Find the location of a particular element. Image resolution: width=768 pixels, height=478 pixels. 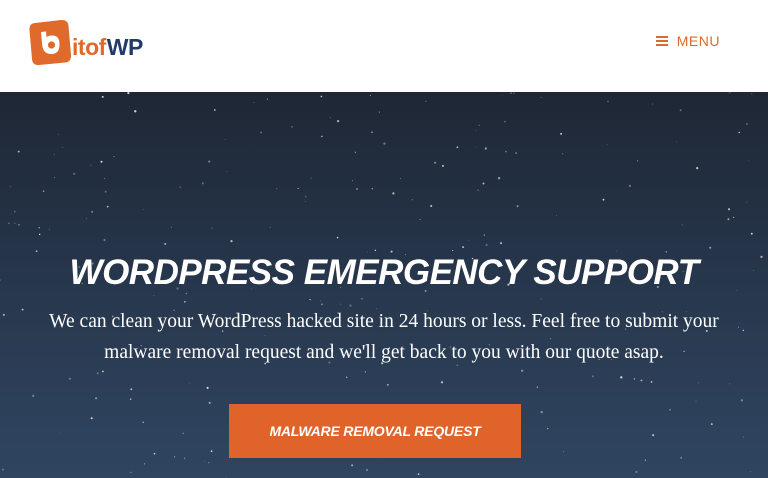

menu-label: MENU is located at coordinates (698, 41).